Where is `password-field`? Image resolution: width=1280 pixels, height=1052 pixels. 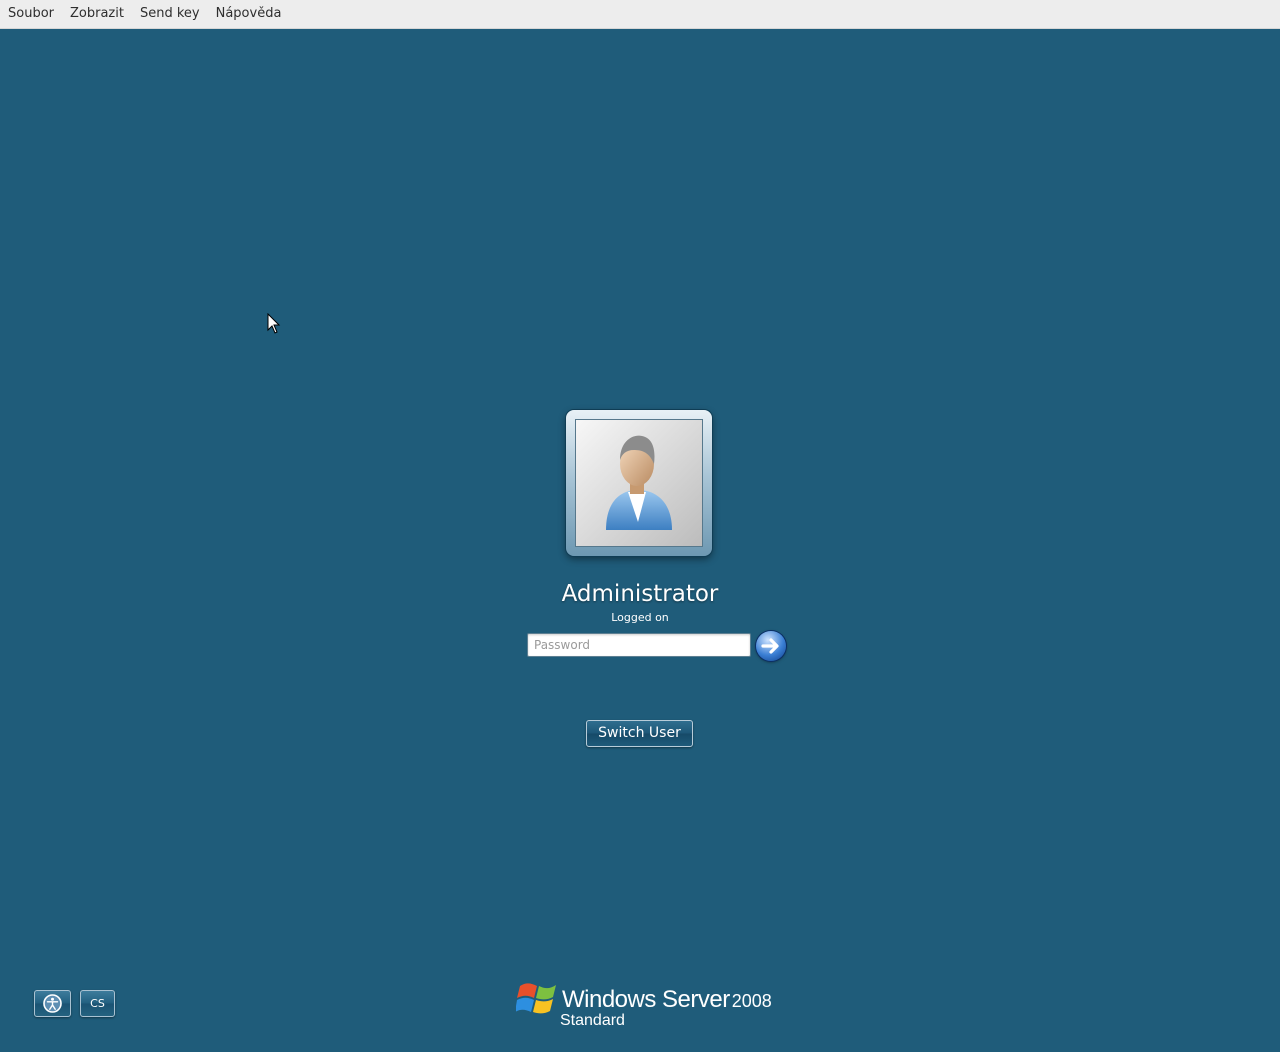
password-field is located at coordinates (639, 645).